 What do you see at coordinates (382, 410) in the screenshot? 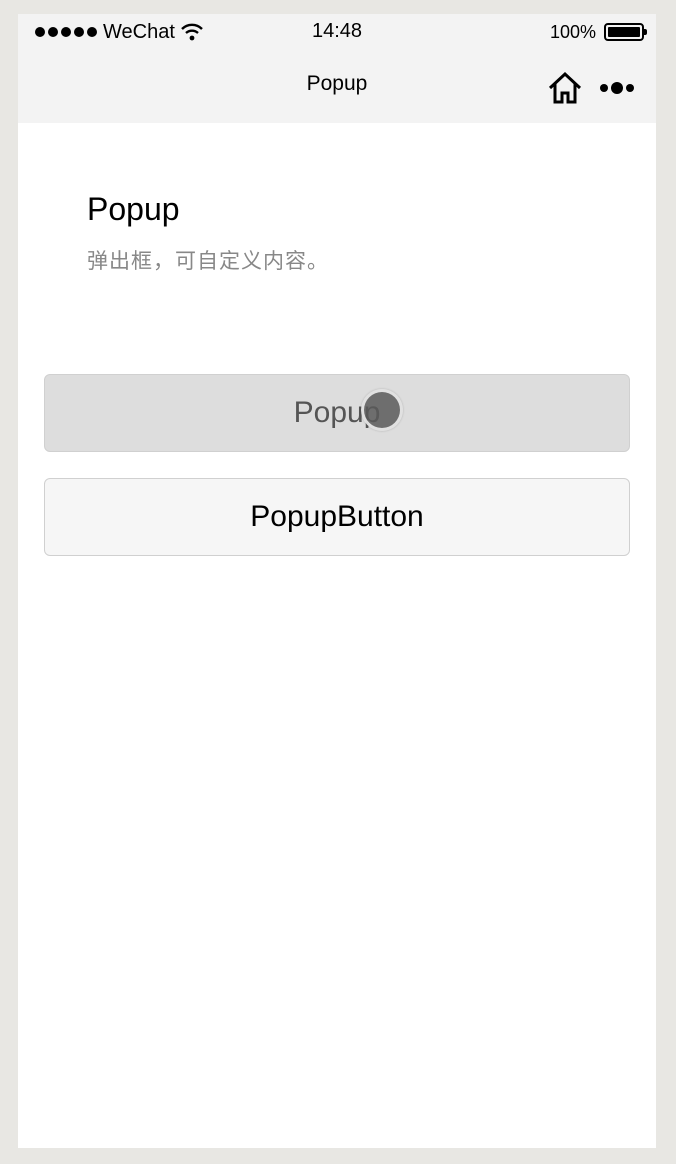
I see `touch-indicator` at bounding box center [382, 410].